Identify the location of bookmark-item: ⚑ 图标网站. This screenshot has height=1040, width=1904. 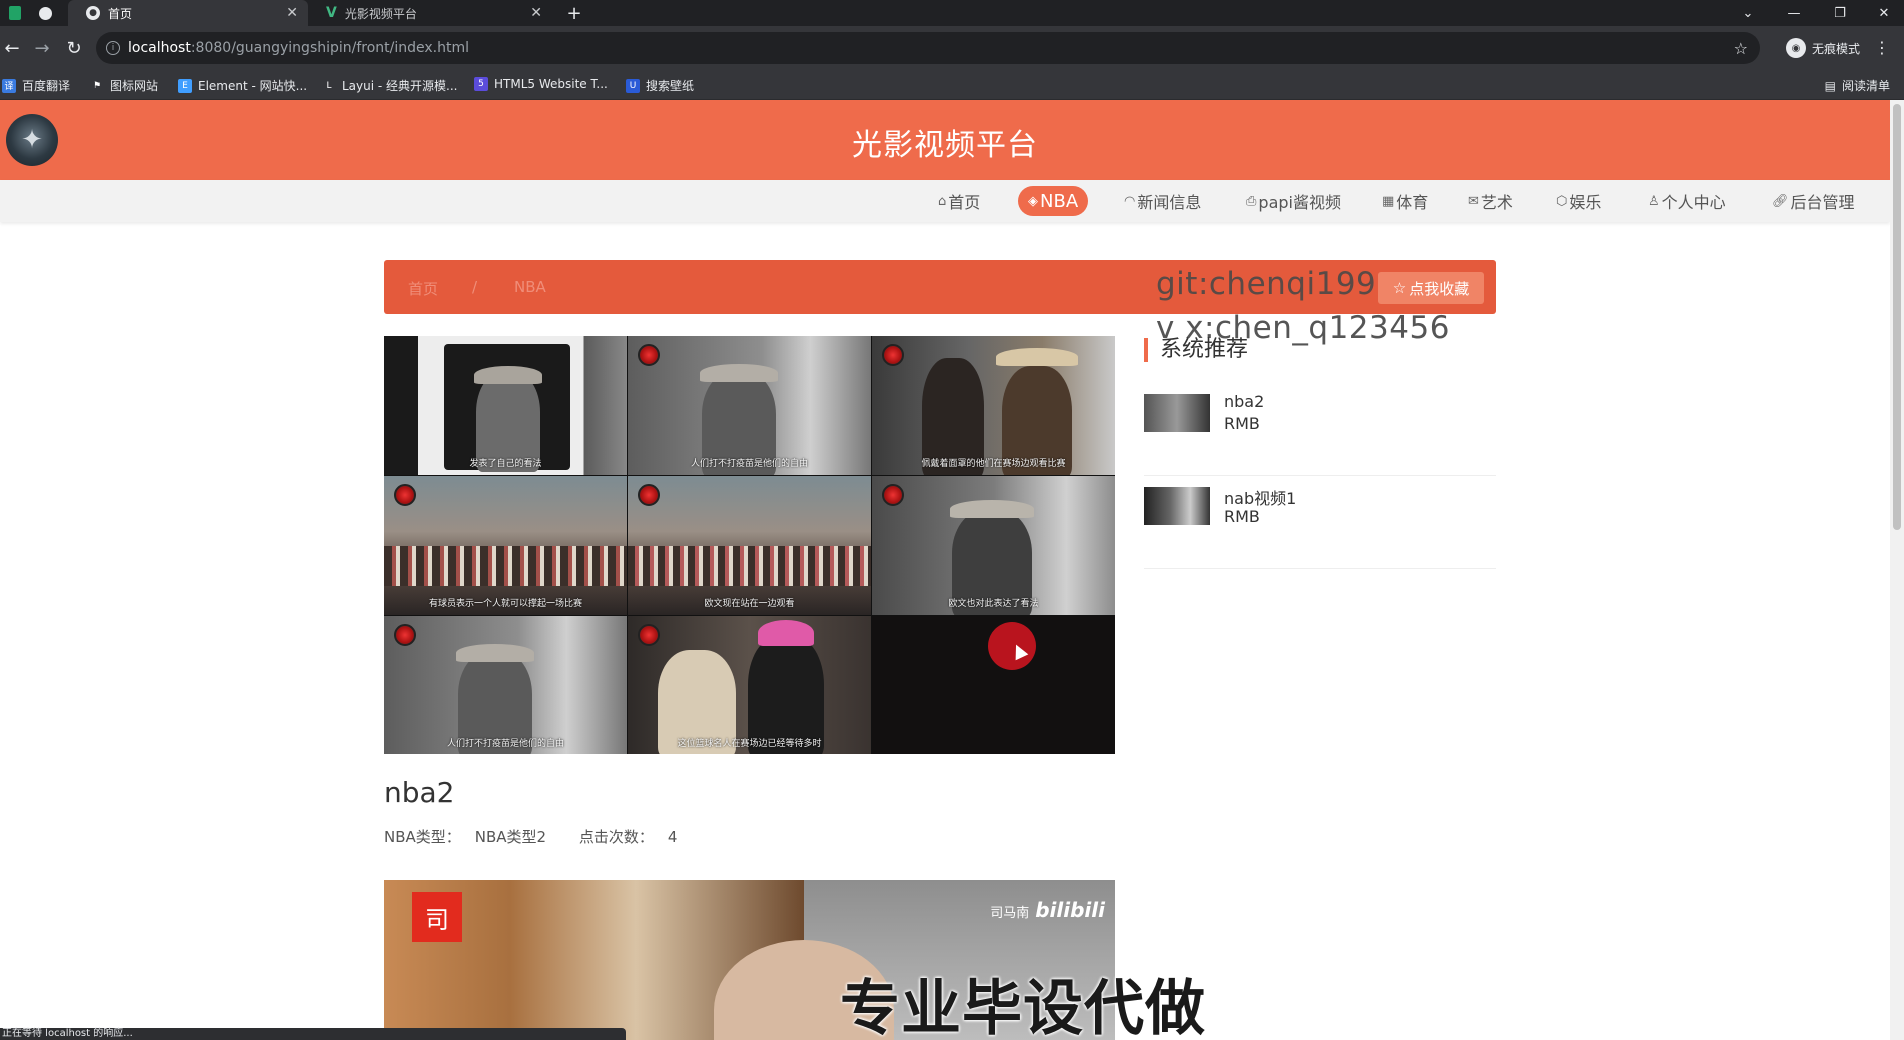
(124, 85).